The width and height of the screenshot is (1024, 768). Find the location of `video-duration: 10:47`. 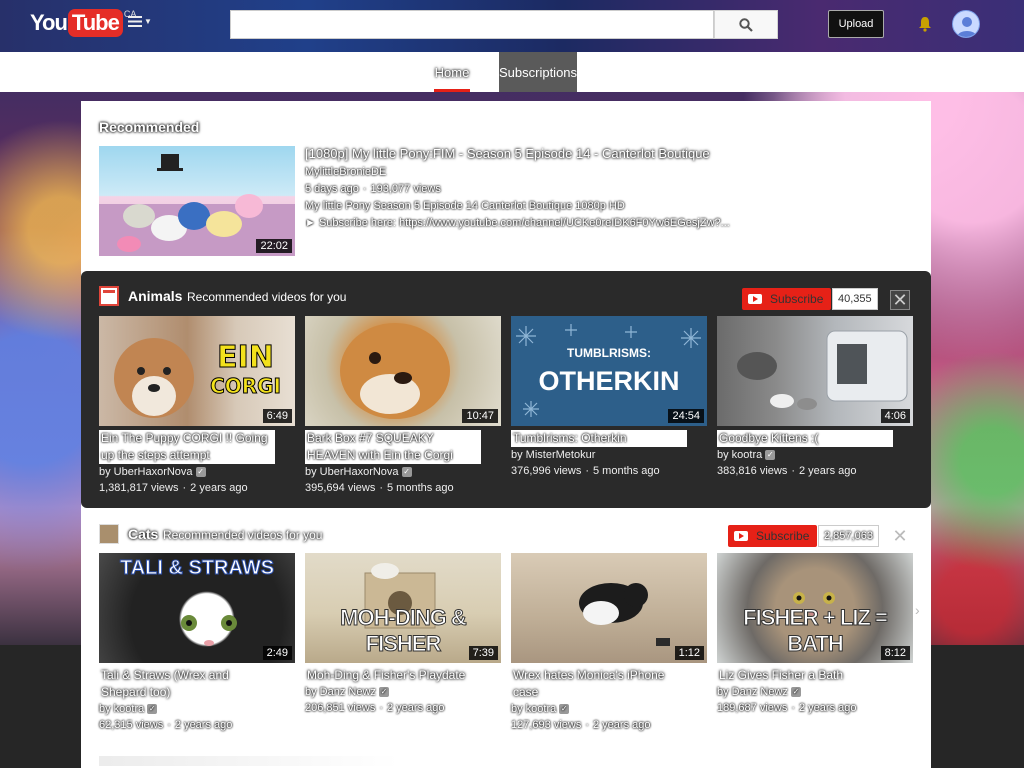

video-duration: 10:47 is located at coordinates (480, 416).